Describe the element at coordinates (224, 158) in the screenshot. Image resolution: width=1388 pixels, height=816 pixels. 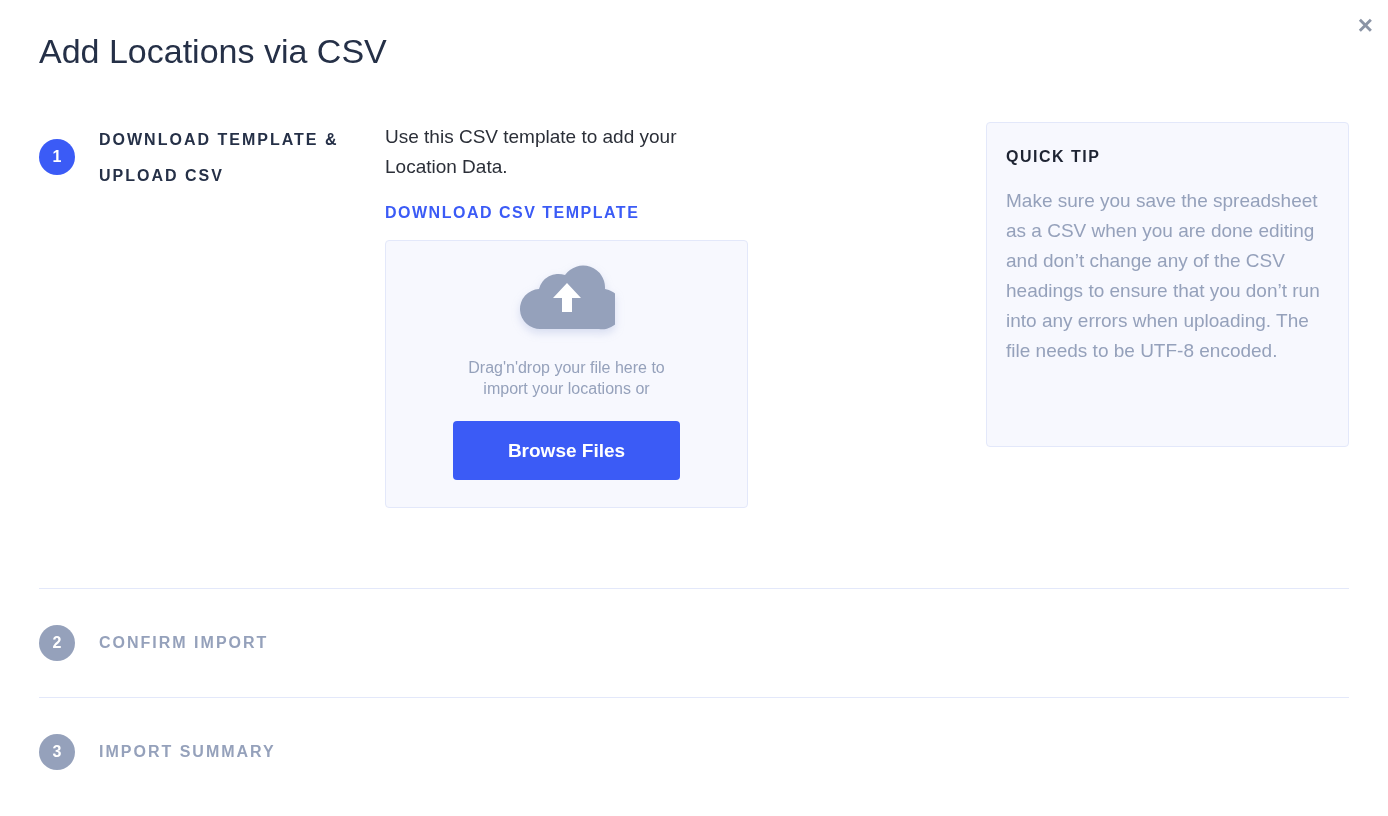
I see `step-title: DOWNLOAD TEMPLATE & UPLOAD CSV` at that location.